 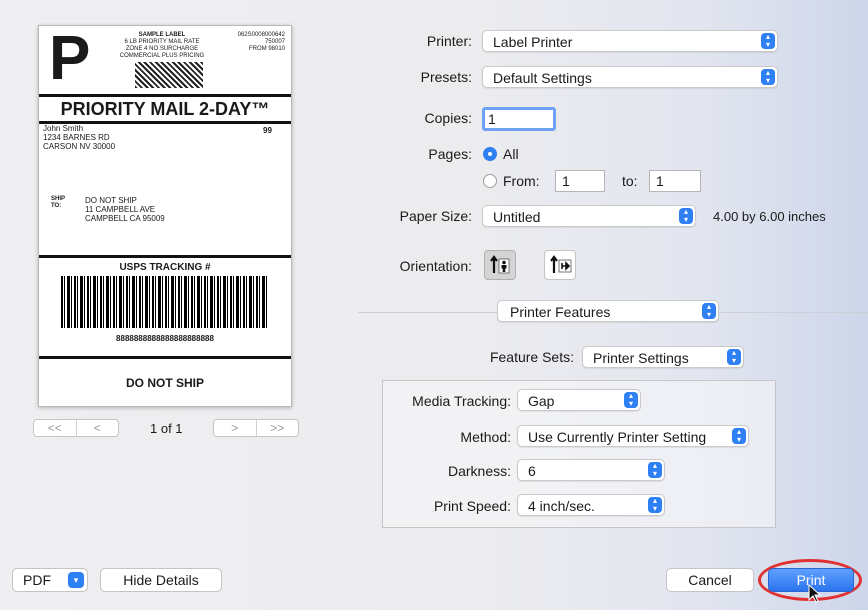 I want to click on media-tracking-value: Gap, so click(x=541, y=401).